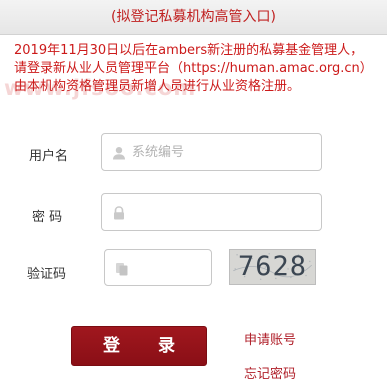 This screenshot has width=387, height=383. I want to click on username-field, so click(211, 152).